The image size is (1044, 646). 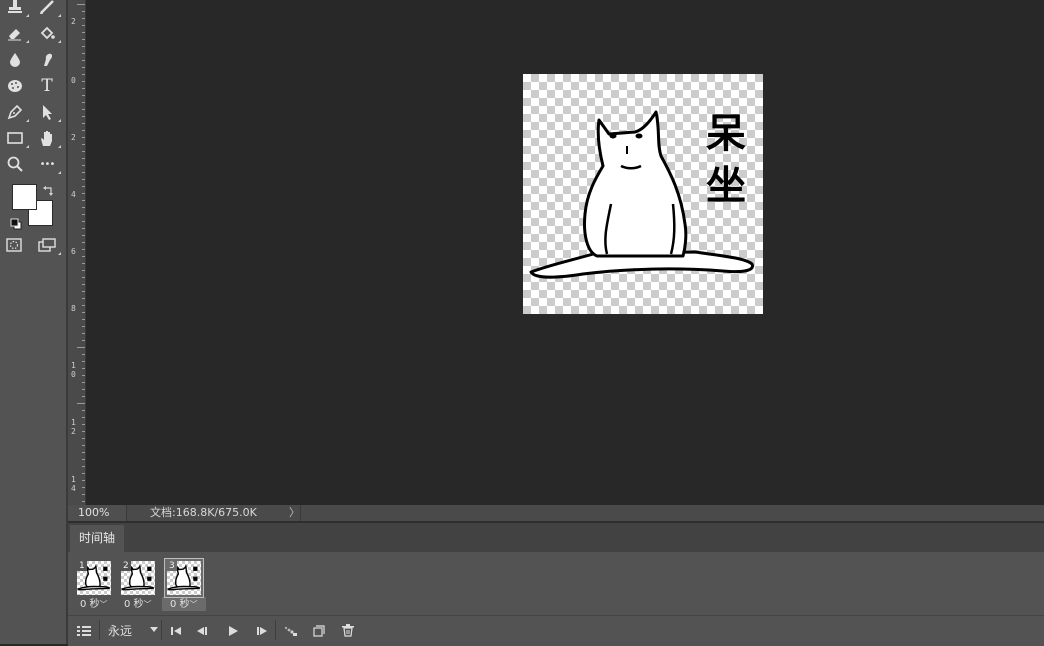 I want to click on smudge-tool, so click(x=47, y=59).